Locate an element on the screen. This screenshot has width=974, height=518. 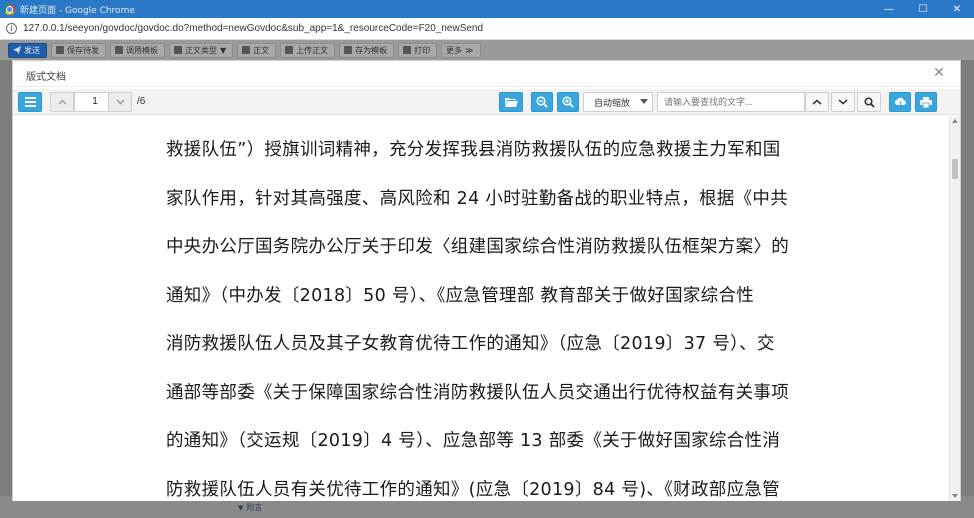
open-file-button is located at coordinates (511, 102).